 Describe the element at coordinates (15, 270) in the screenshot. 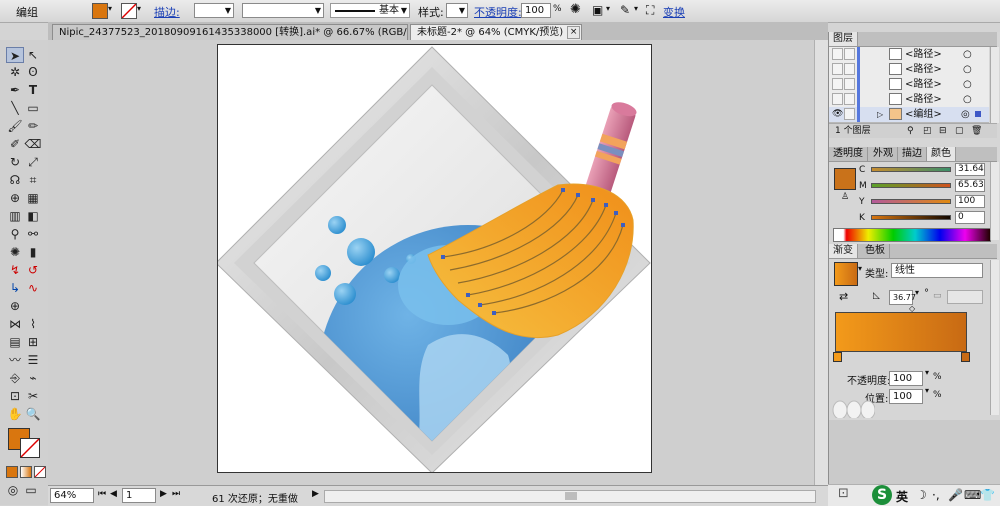

I see `width-tool-icon: ↯` at that location.